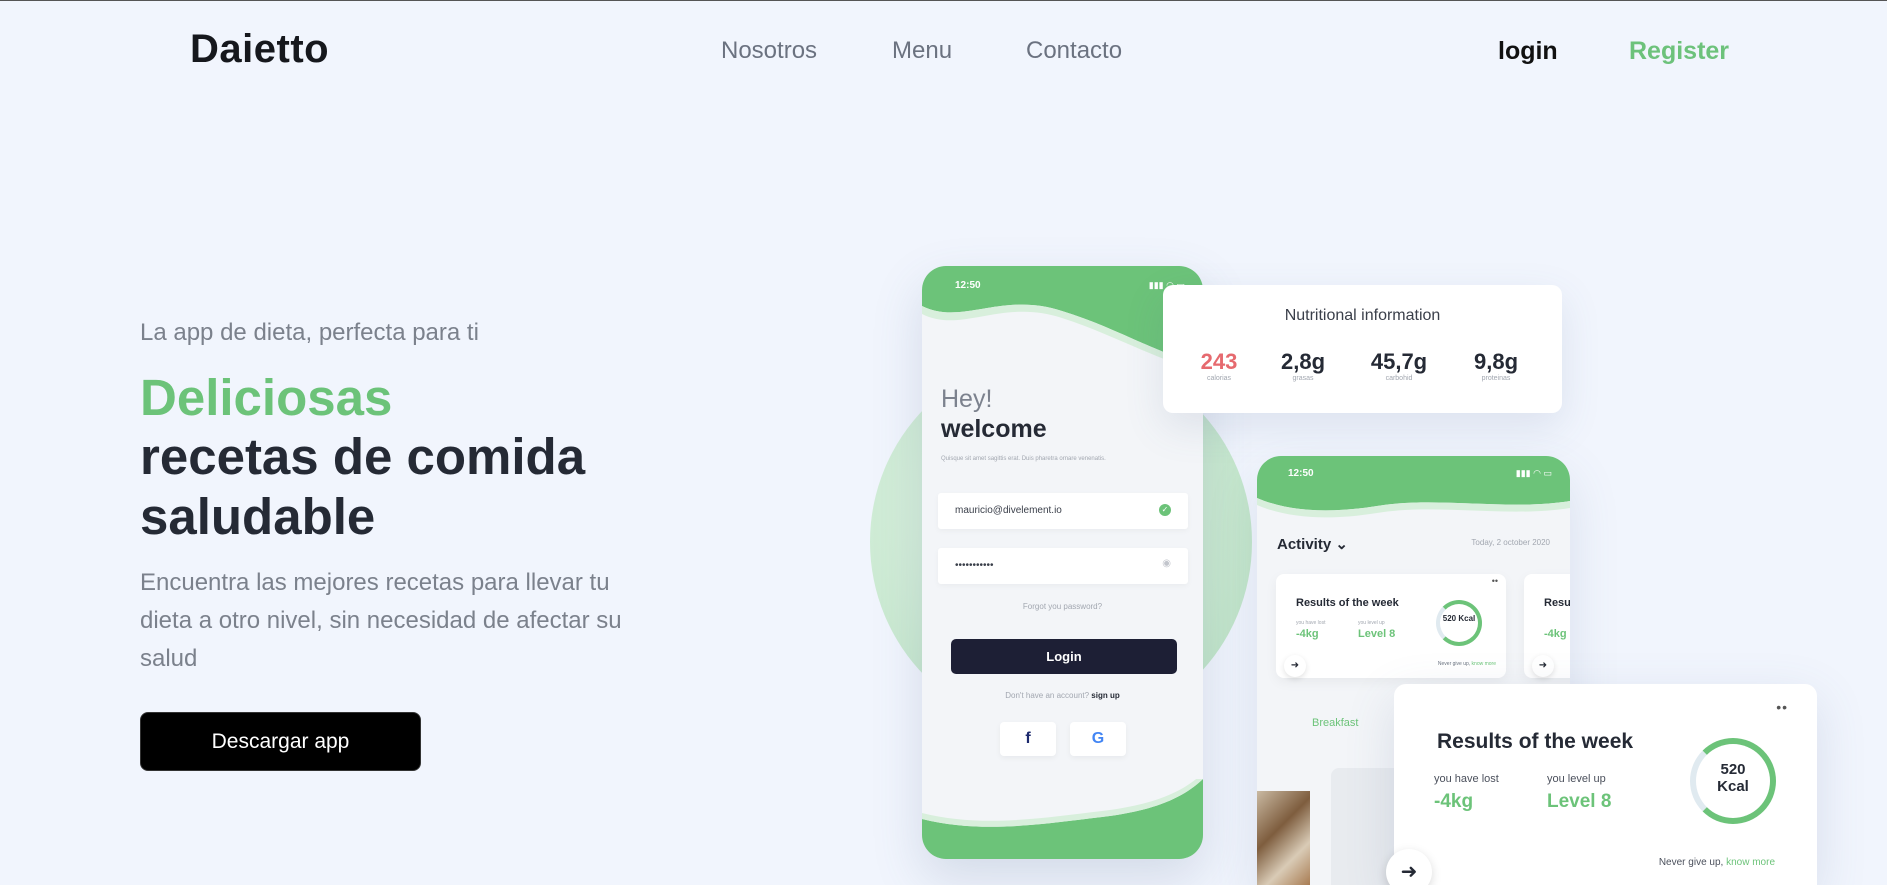  What do you see at coordinates (1063, 511) in the screenshot?
I see `email-field: mauricio@divelement.io ✓` at bounding box center [1063, 511].